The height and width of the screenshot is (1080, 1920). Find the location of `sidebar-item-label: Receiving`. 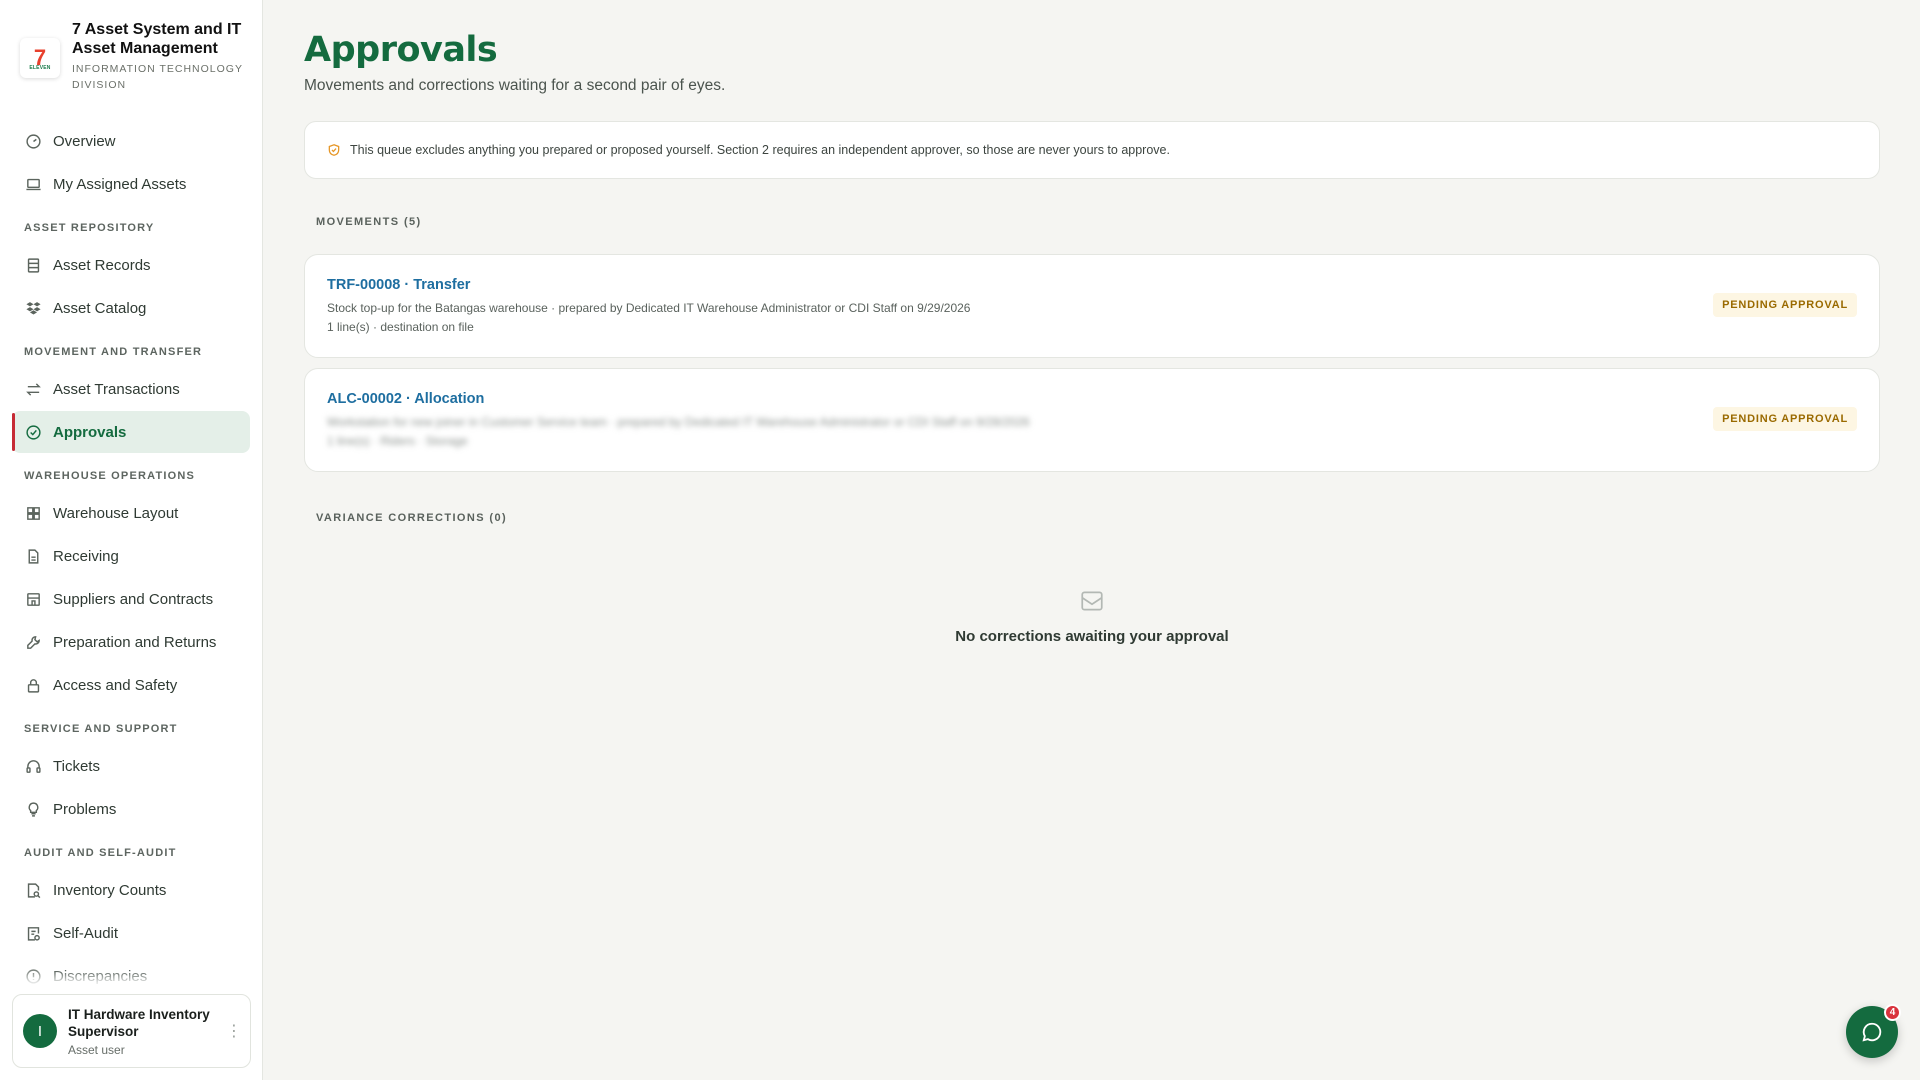

sidebar-item-label: Receiving is located at coordinates (86, 556).